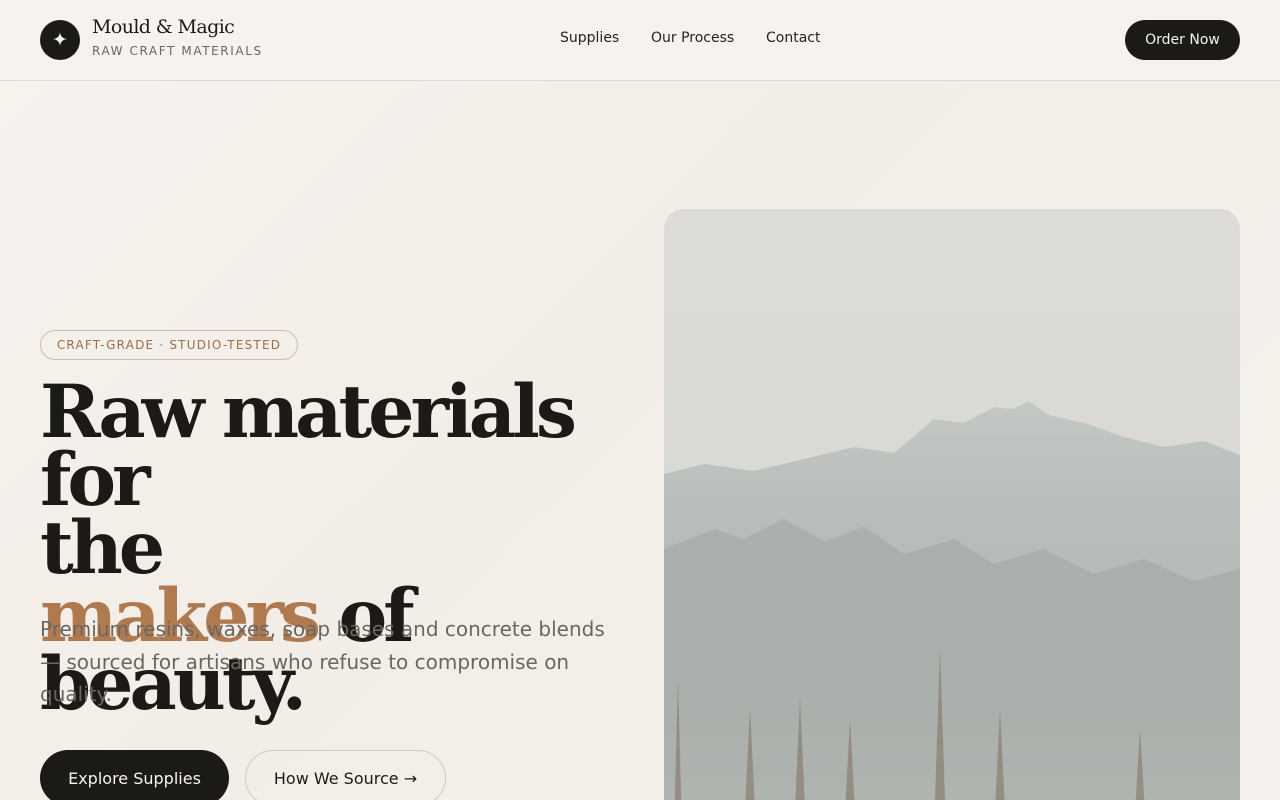  Describe the element at coordinates (163, 27) in the screenshot. I see `brand-name: Mould & Magic` at that location.